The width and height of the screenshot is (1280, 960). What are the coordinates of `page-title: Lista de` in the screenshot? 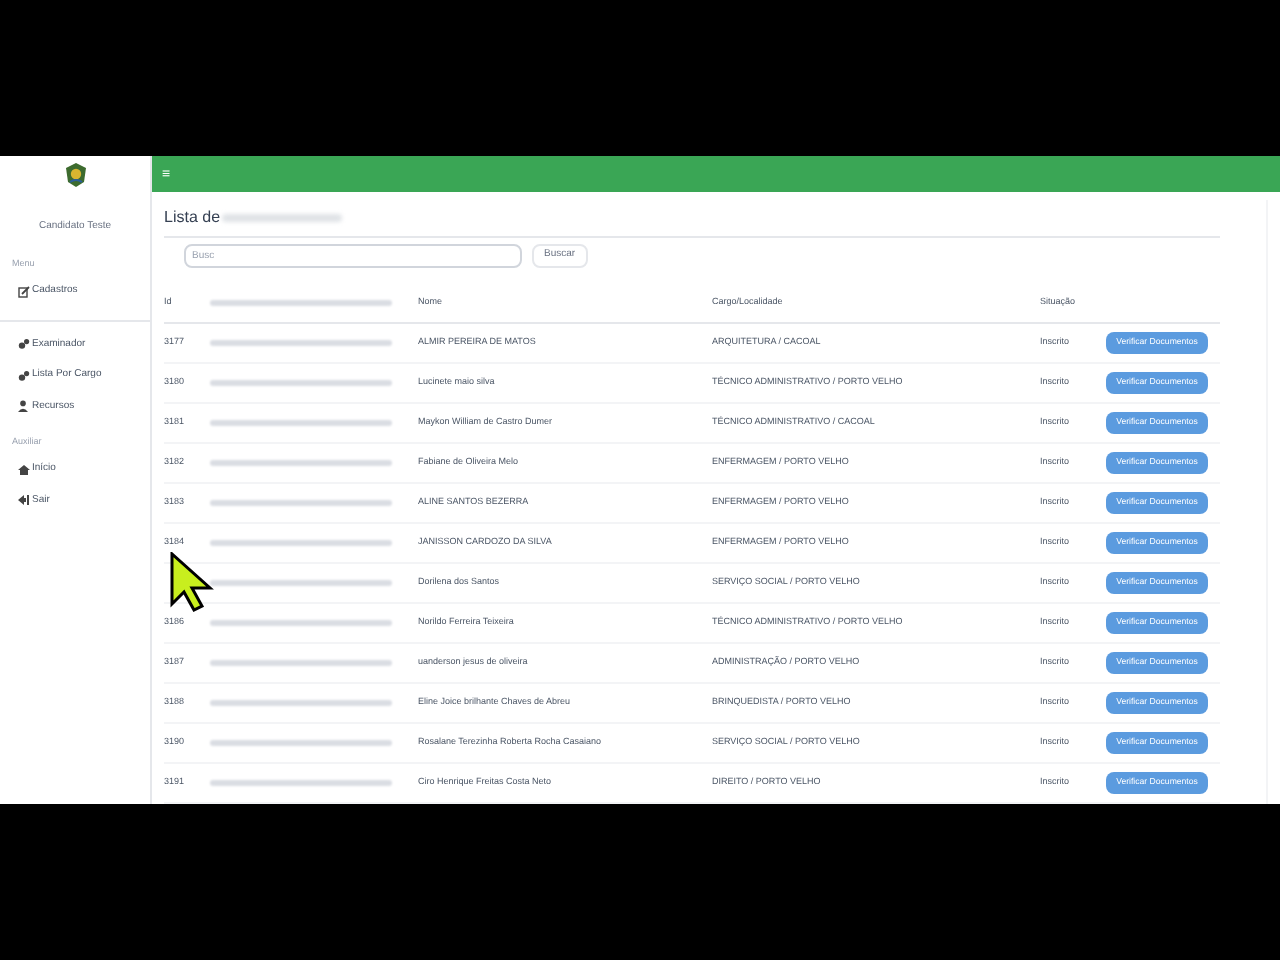 It's located at (192, 218).